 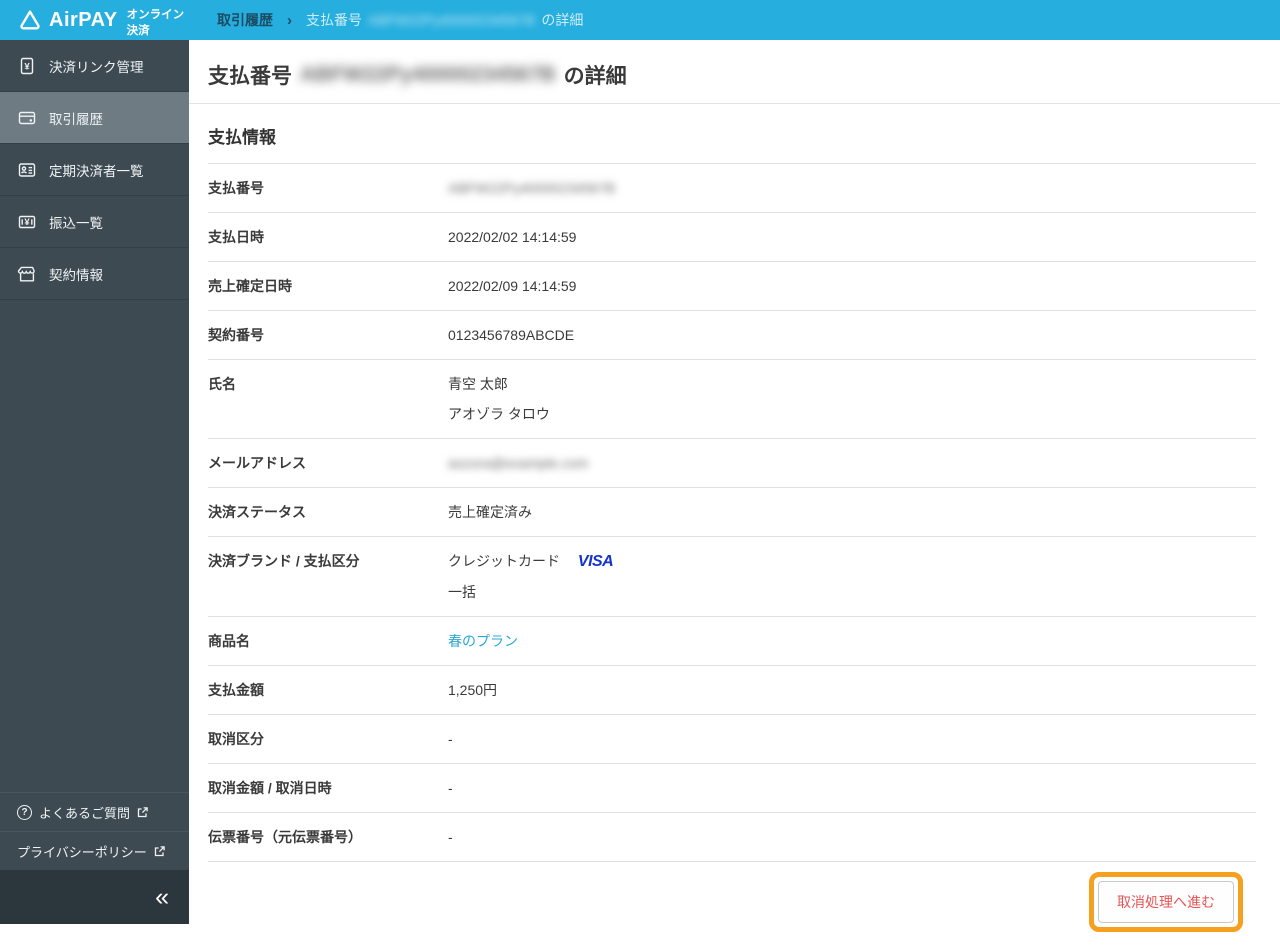 What do you see at coordinates (76, 119) in the screenshot?
I see `sidebar-item-label: 取引履歴` at bounding box center [76, 119].